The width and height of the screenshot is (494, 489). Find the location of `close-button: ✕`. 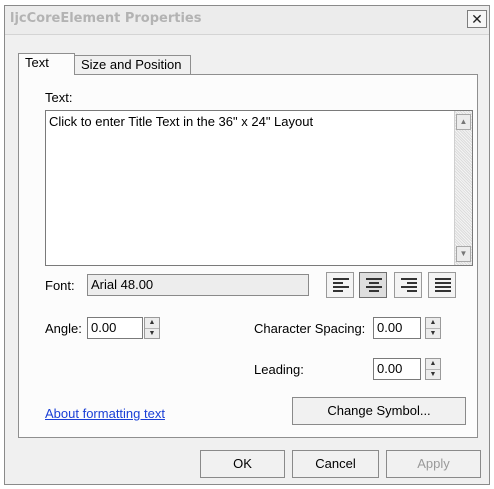

close-button: ✕ is located at coordinates (477, 19).